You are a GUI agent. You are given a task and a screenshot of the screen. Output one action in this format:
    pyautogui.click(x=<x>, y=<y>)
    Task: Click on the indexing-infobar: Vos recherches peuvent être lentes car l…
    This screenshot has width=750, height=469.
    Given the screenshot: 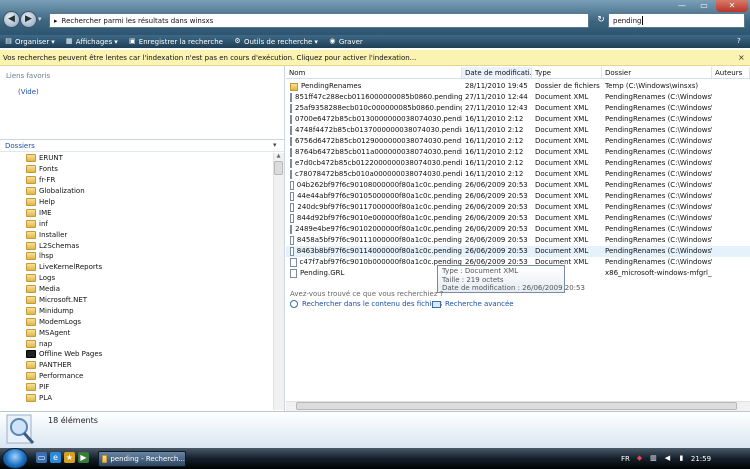 What is the action you would take?
    pyautogui.click(x=375, y=58)
    